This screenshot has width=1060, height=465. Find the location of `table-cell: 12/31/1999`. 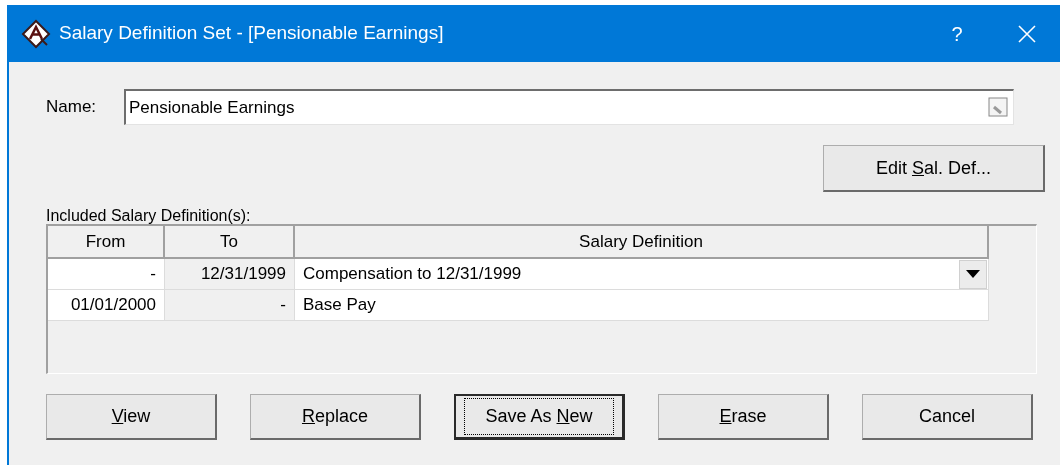

table-cell: 12/31/1999 is located at coordinates (230, 274).